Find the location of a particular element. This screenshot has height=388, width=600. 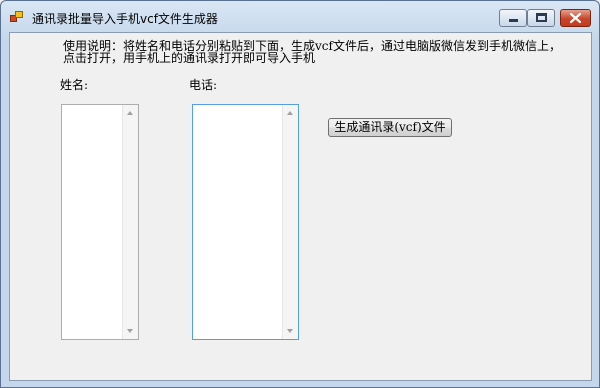

title-bar: 通讯录批量导入手机vcf文件生成器 is located at coordinates (300, 16).